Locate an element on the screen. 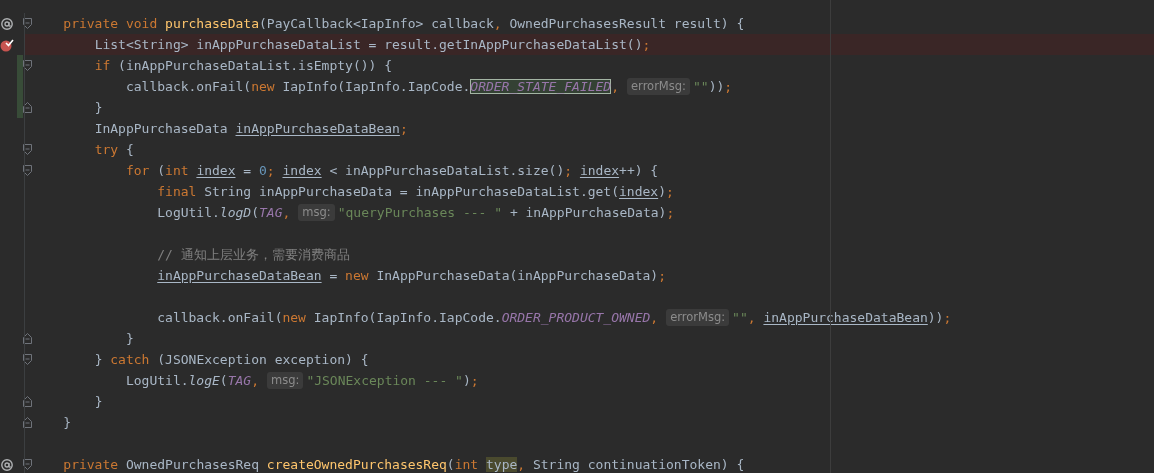 This screenshot has width=1154, height=473. code-text: } catch (JSONException exception) { is located at coordinates (231, 359).